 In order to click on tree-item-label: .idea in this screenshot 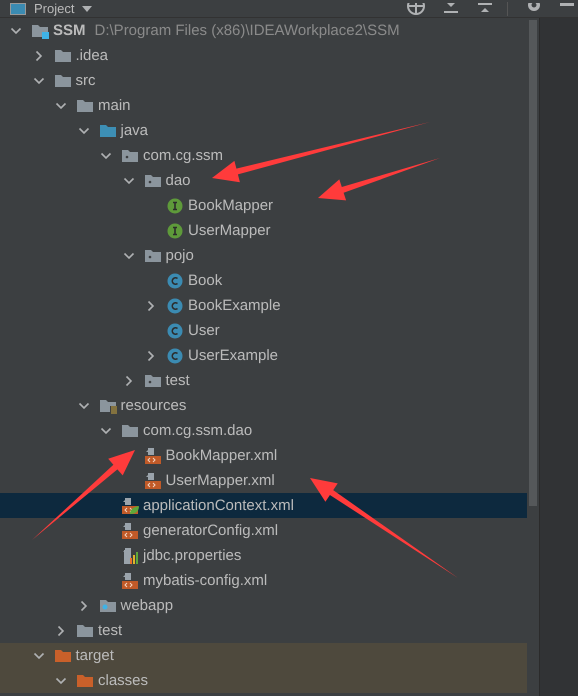, I will do `click(92, 55)`.